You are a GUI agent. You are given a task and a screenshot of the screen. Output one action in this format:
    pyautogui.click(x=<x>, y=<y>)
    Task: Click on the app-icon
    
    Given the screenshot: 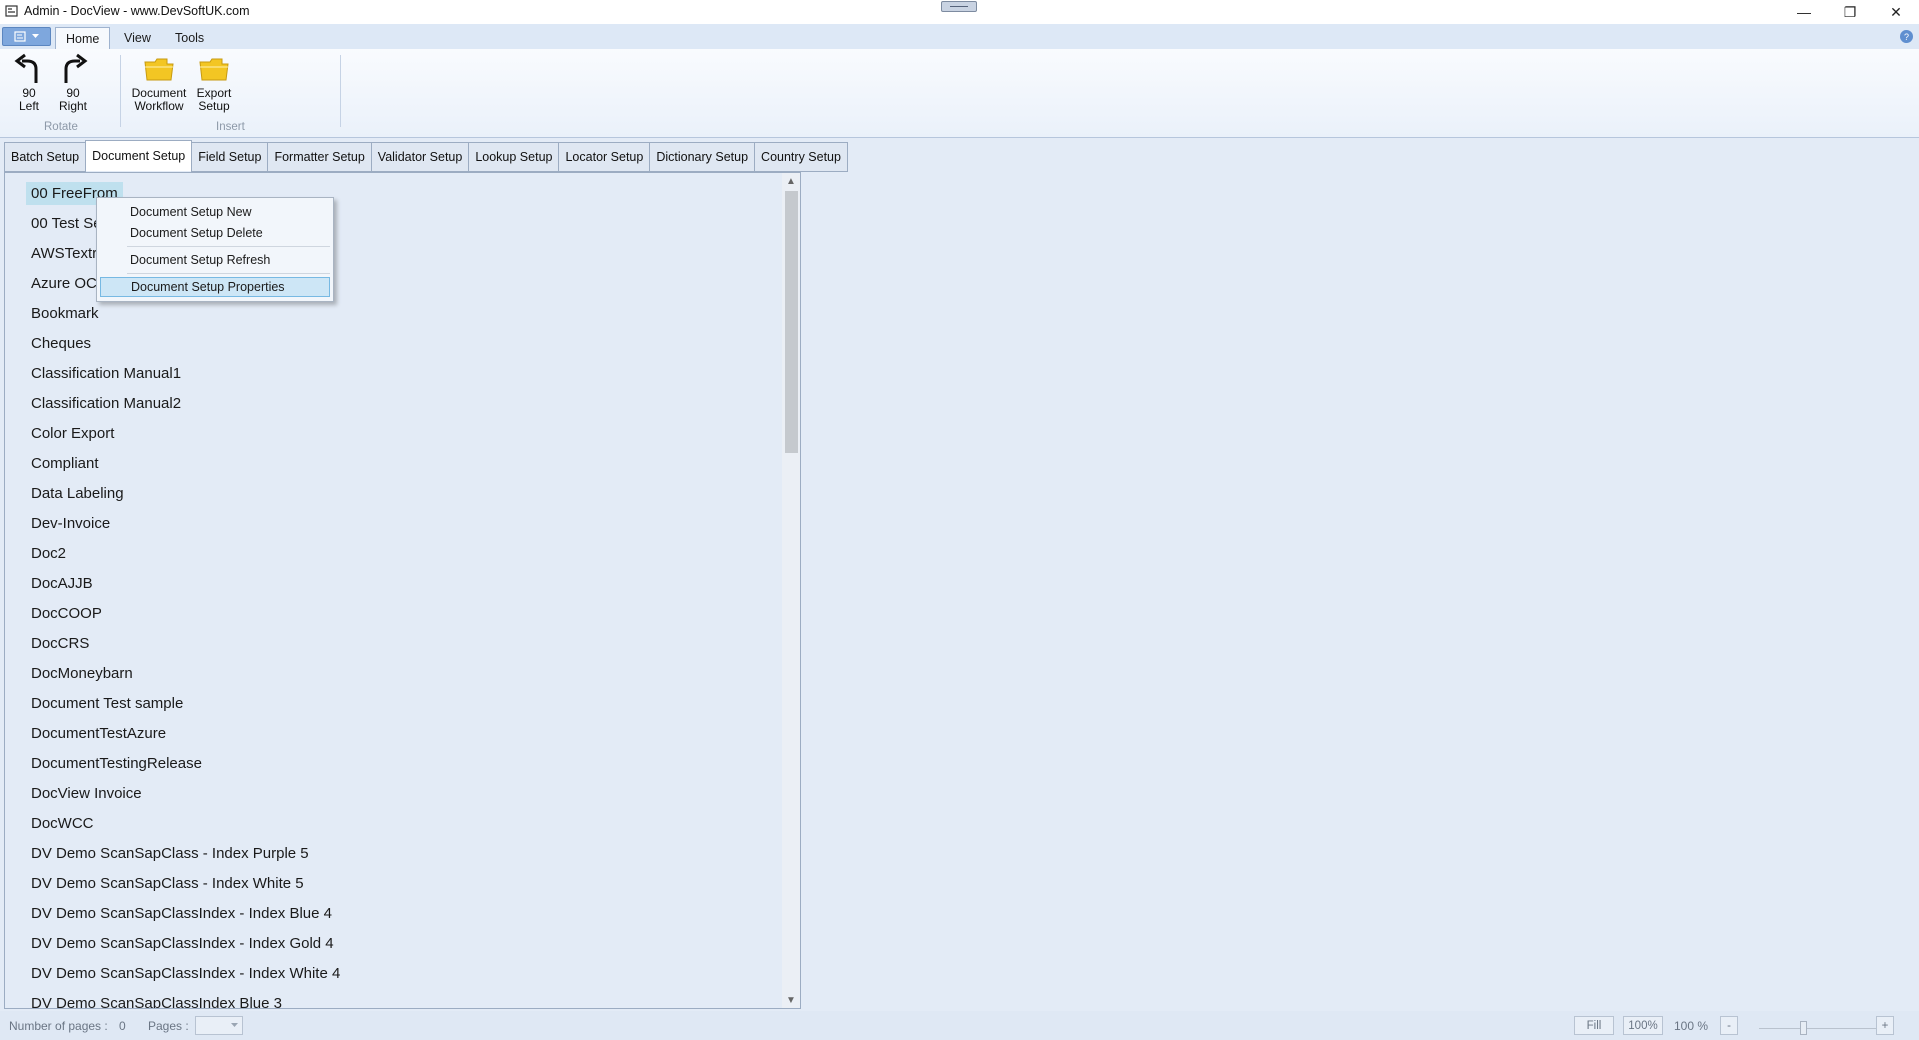 What is the action you would take?
    pyautogui.click(x=12, y=11)
    